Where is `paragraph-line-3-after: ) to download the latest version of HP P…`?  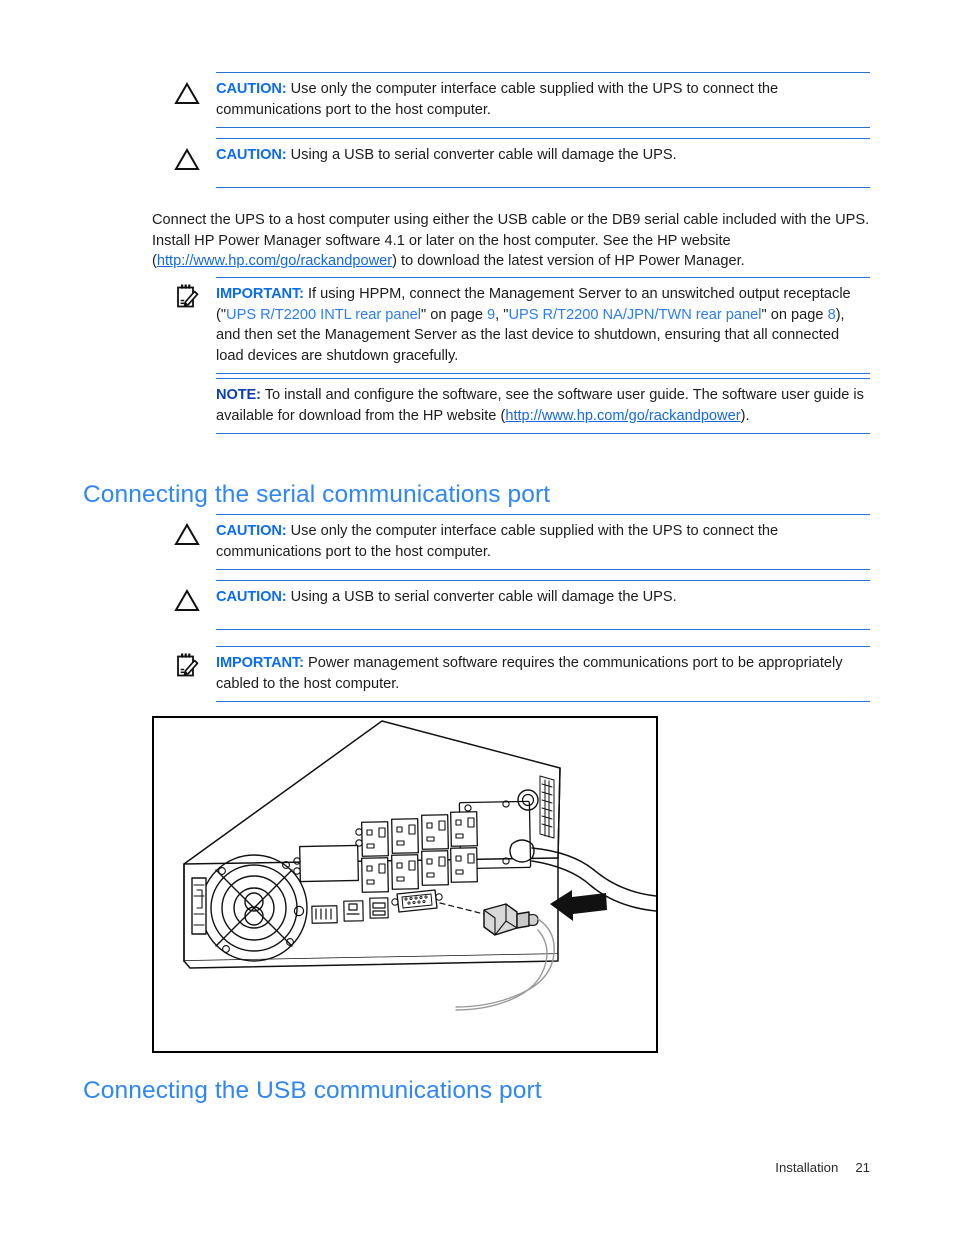 paragraph-line-3-after: ) to download the latest version of HP P… is located at coordinates (568, 261).